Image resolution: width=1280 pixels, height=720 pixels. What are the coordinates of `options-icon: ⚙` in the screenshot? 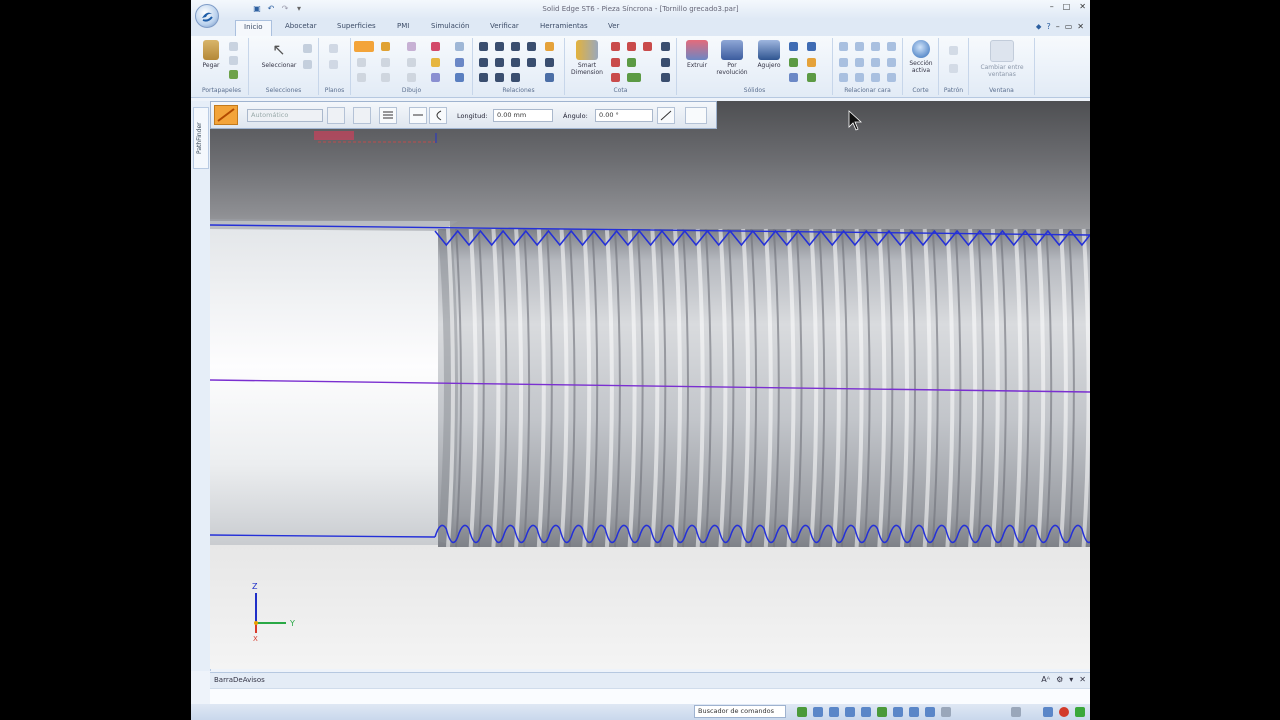 It's located at (1059, 679).